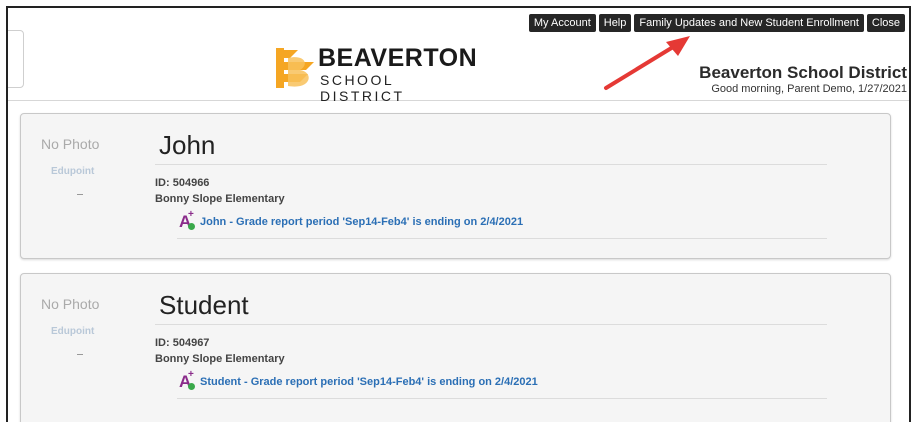 This screenshot has width=913, height=422. Describe the element at coordinates (16, 59) in the screenshot. I see `side-tab` at that location.